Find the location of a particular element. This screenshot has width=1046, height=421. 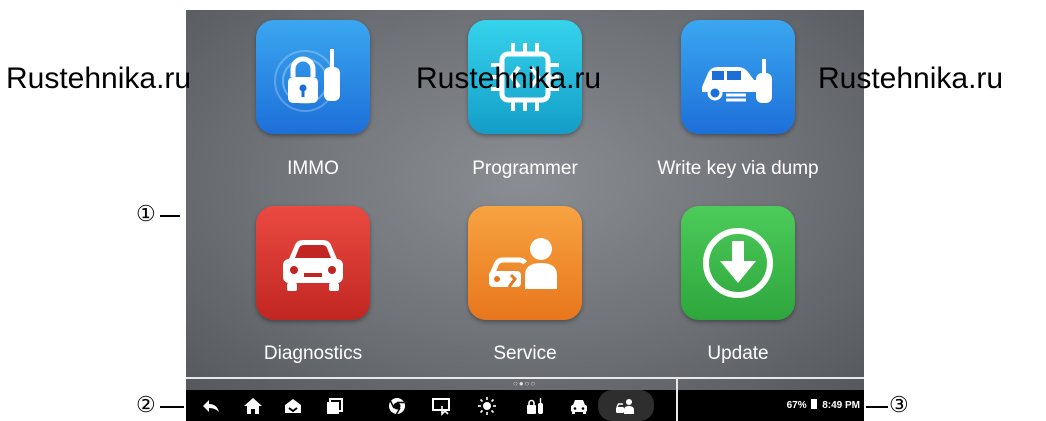

car-front-icon is located at coordinates (313, 265).